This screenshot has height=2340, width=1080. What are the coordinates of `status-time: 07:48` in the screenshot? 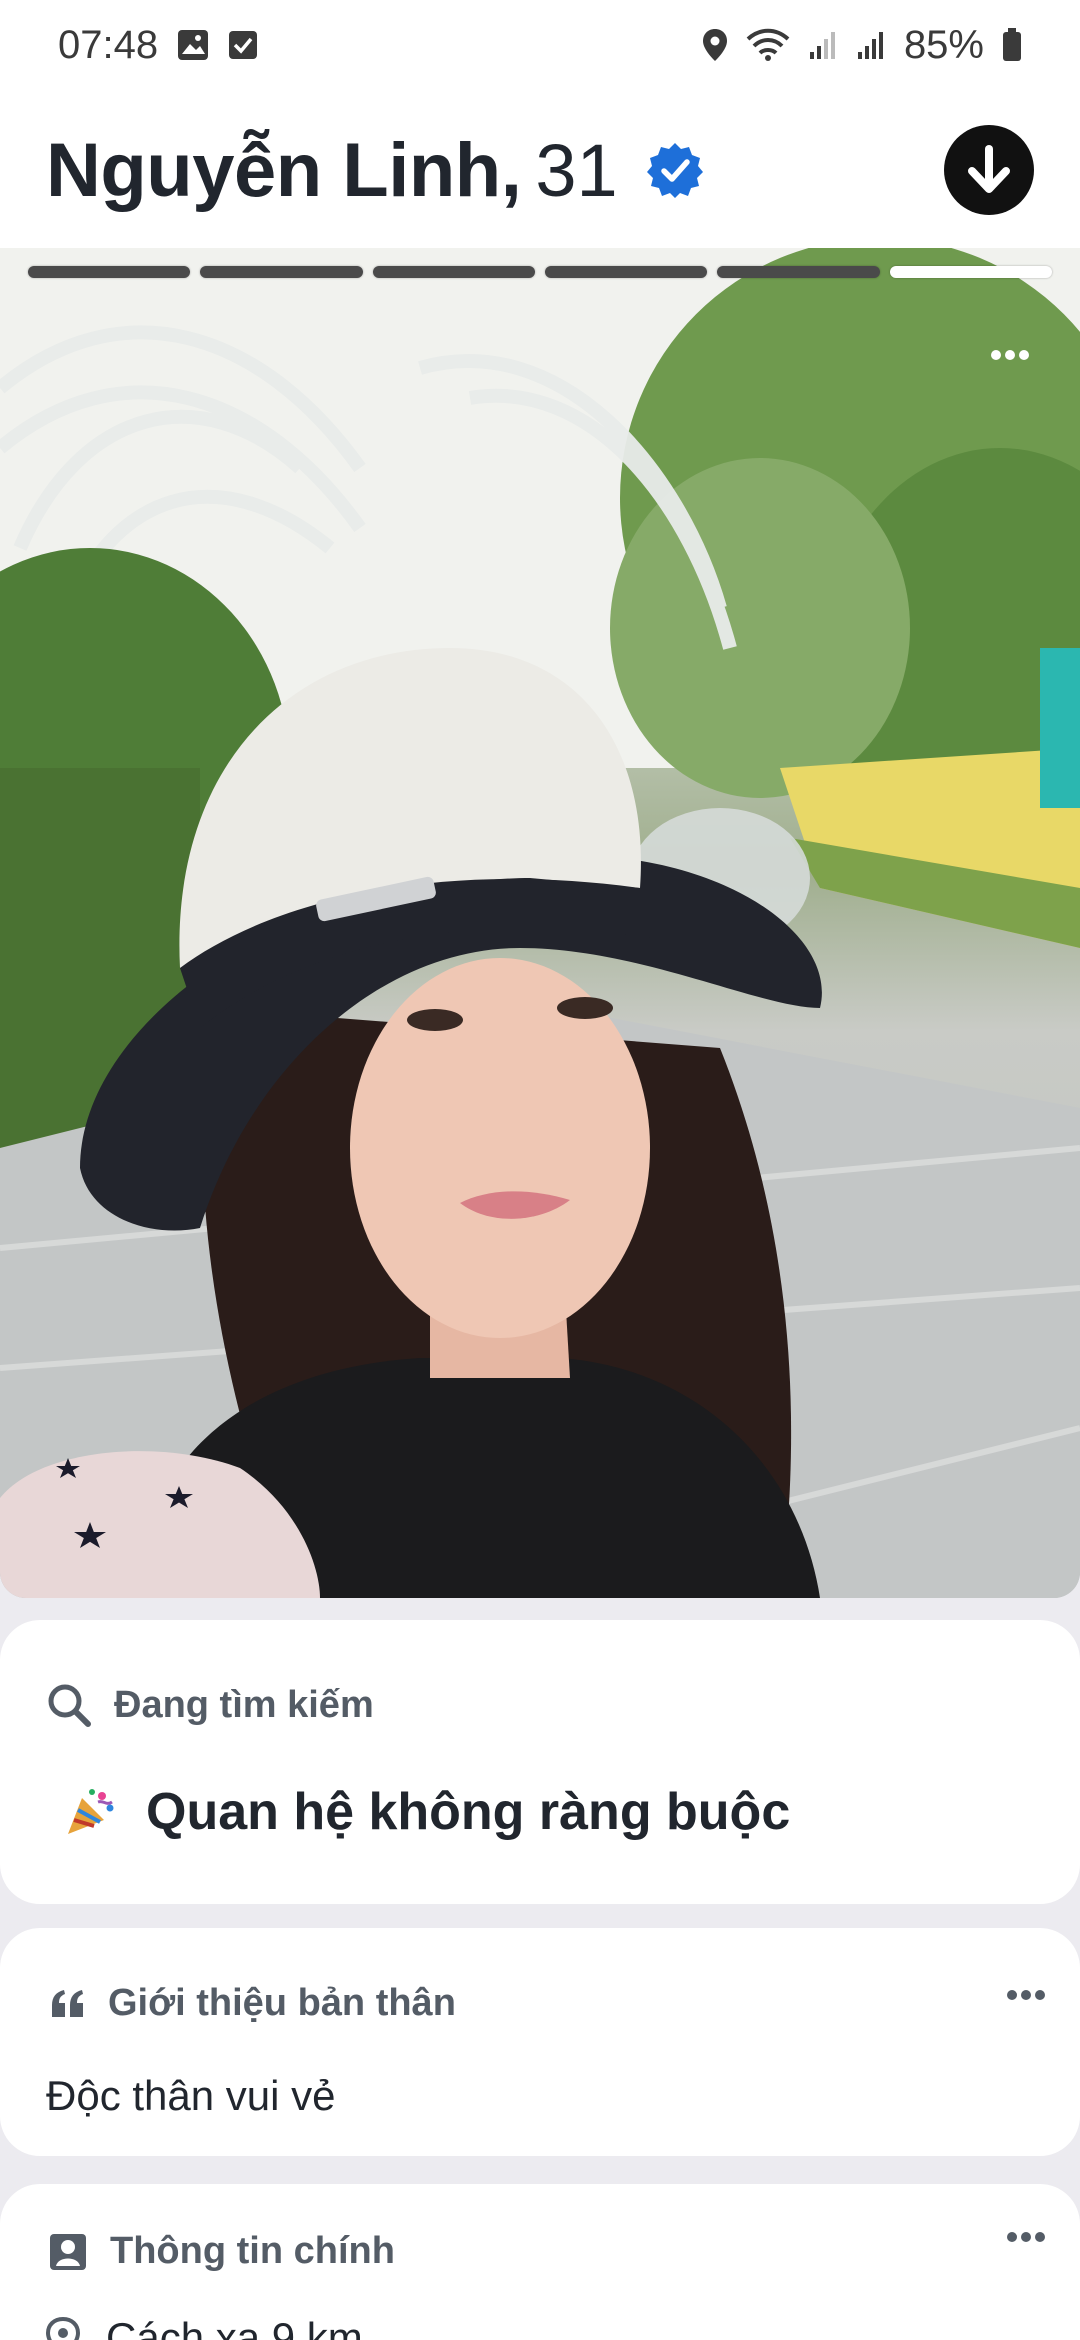 It's located at (108, 44).